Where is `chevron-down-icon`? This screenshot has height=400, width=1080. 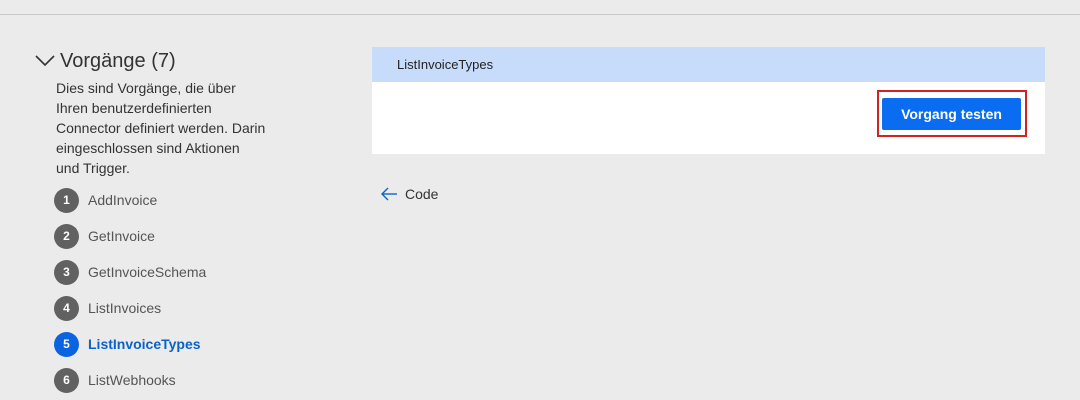 chevron-down-icon is located at coordinates (45, 61).